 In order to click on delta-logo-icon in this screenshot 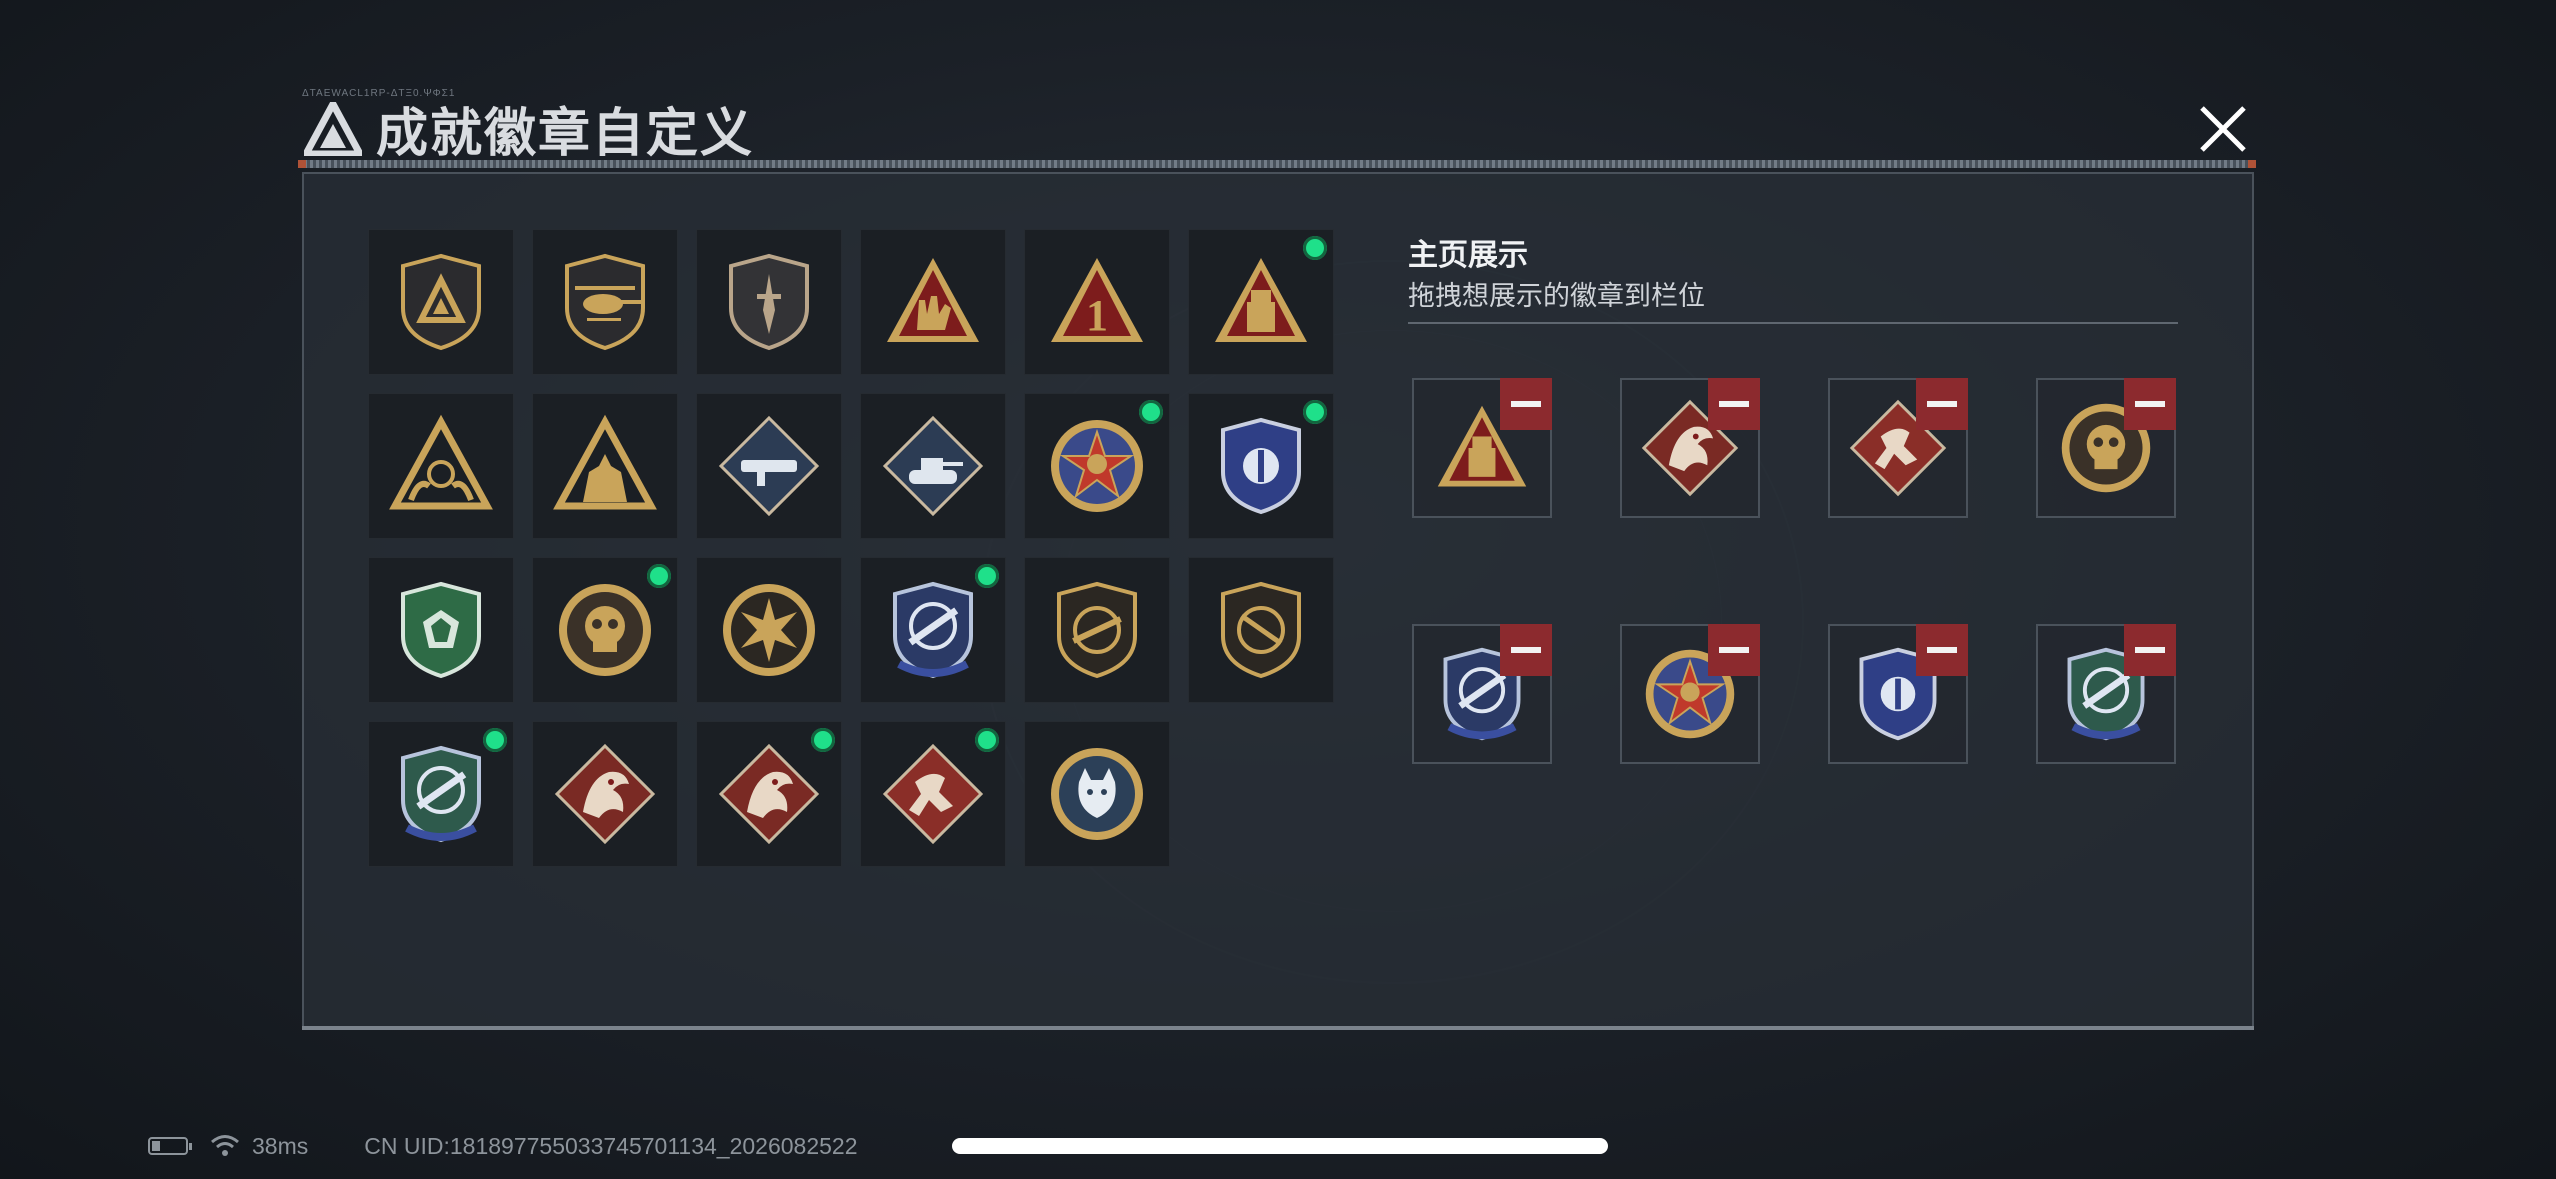, I will do `click(333, 127)`.